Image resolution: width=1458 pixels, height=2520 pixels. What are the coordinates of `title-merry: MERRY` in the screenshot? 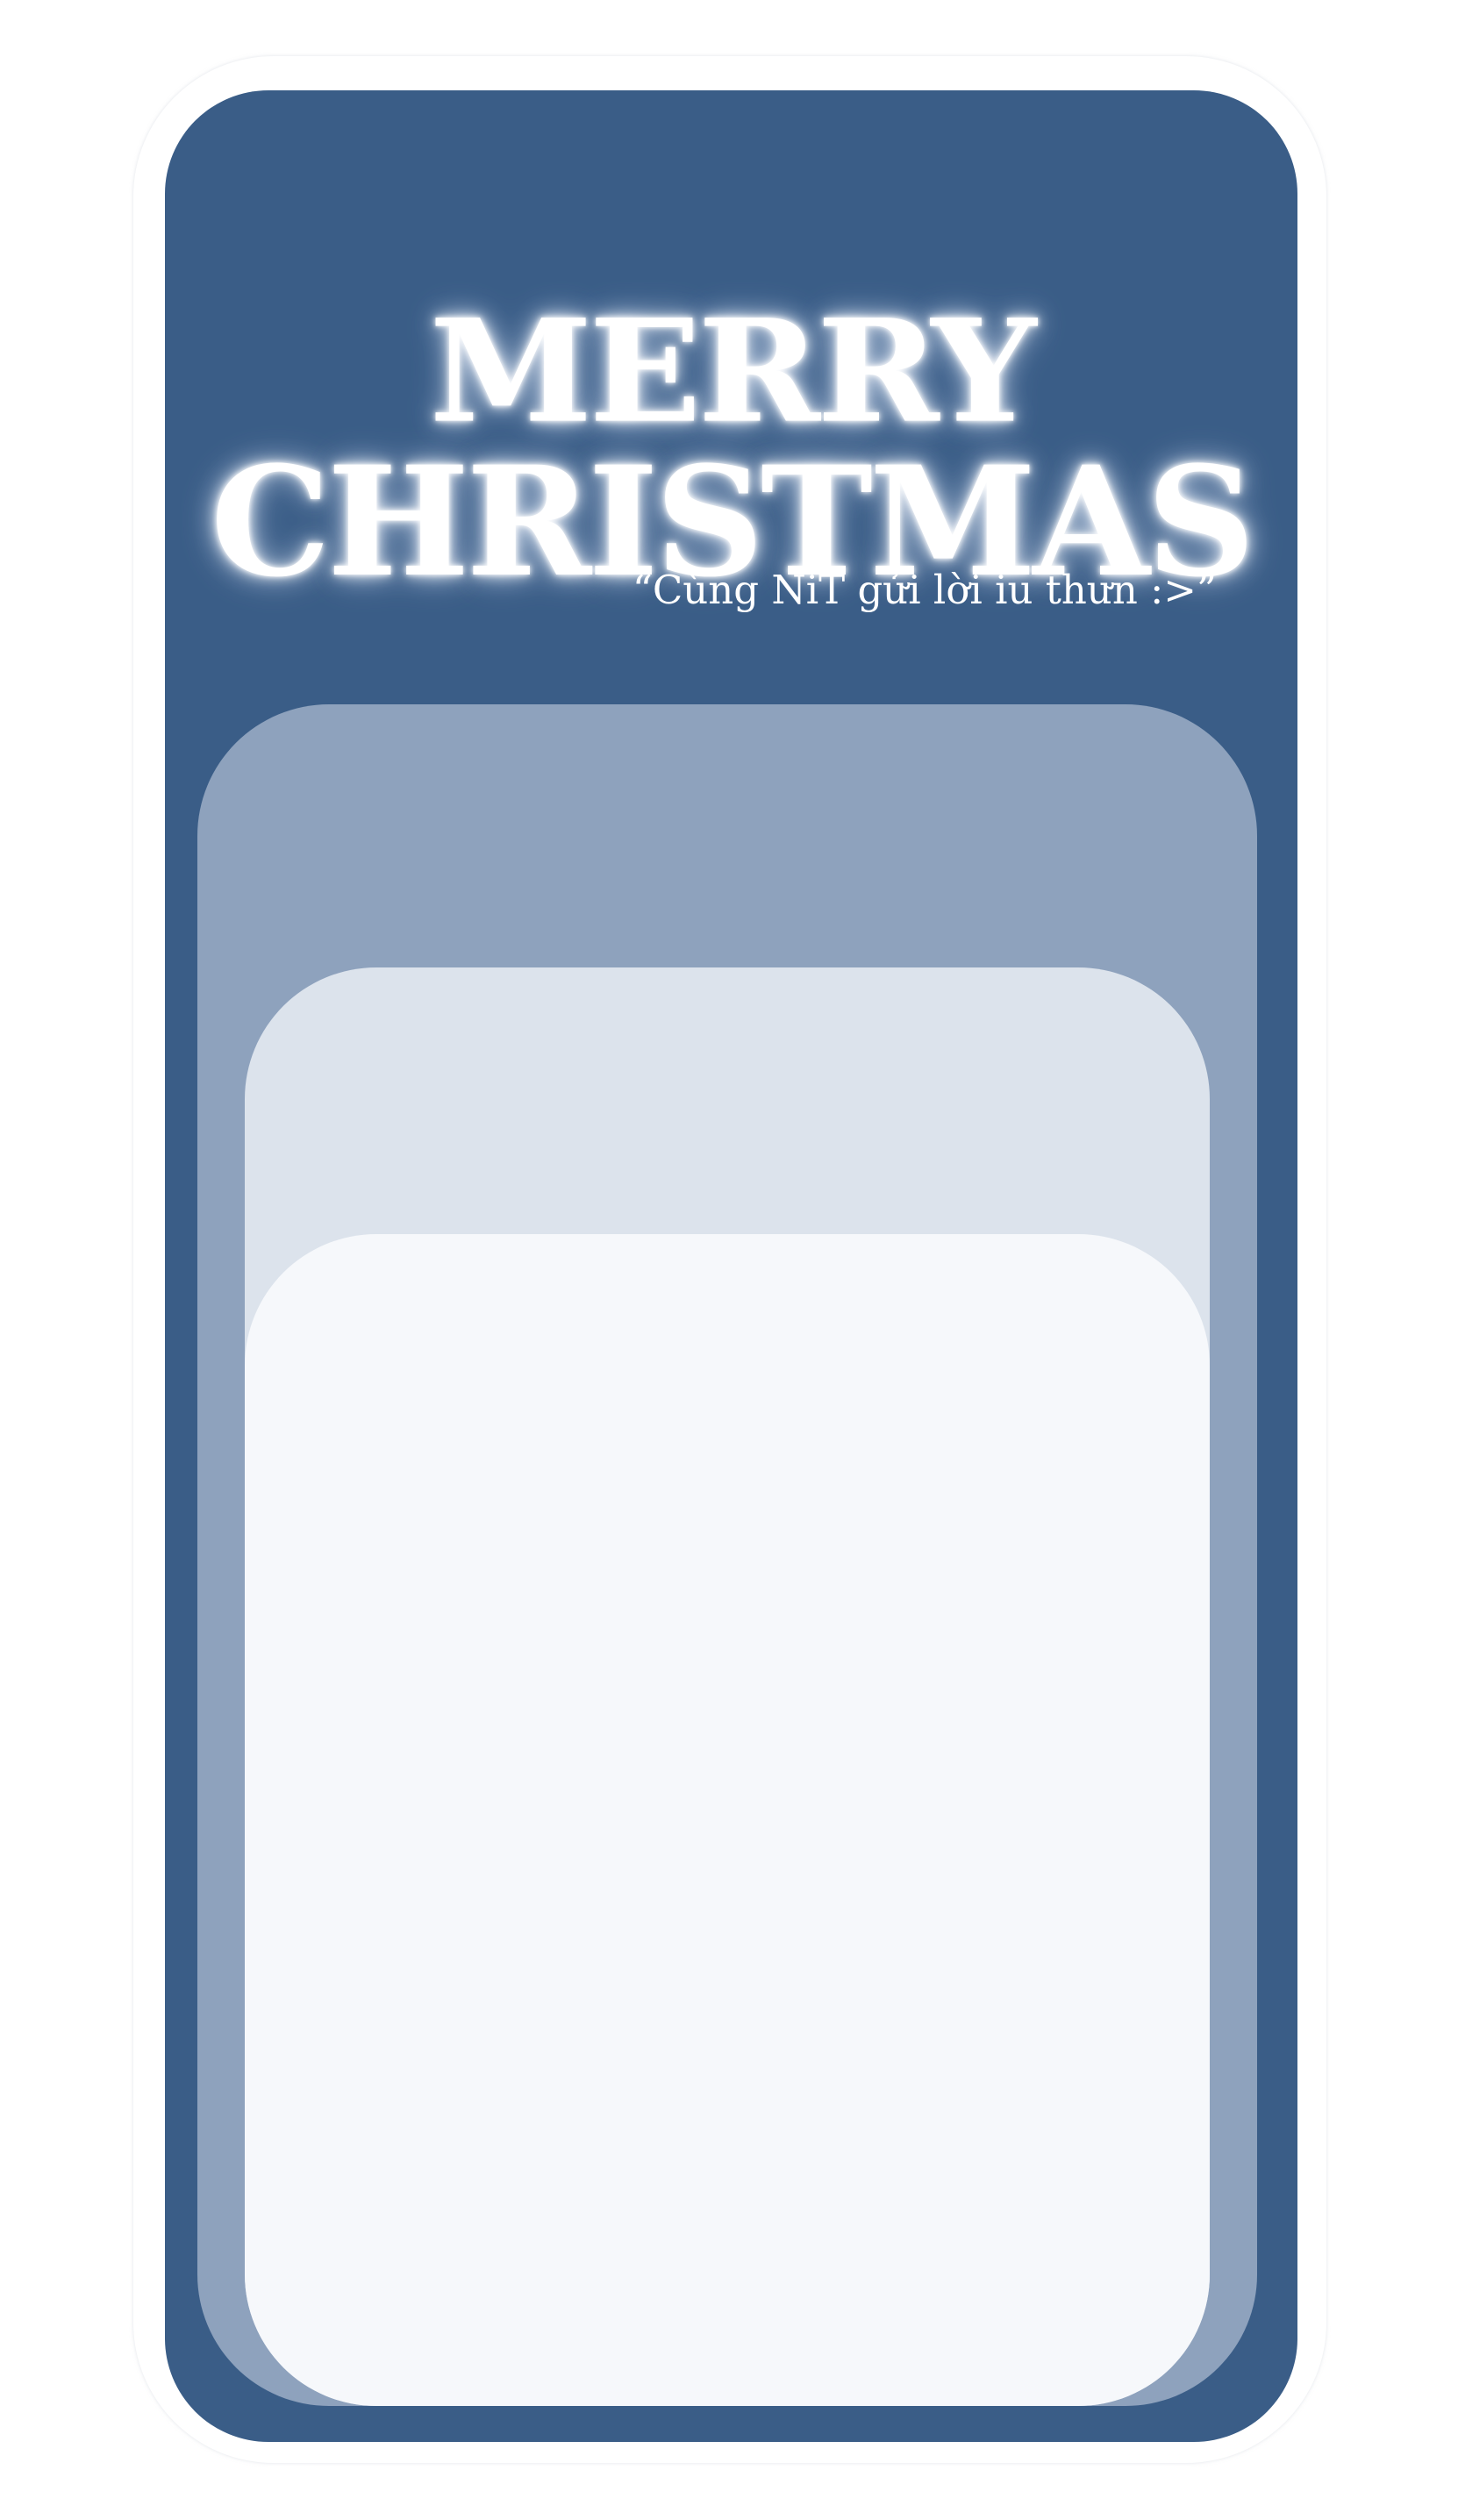 It's located at (732, 371).